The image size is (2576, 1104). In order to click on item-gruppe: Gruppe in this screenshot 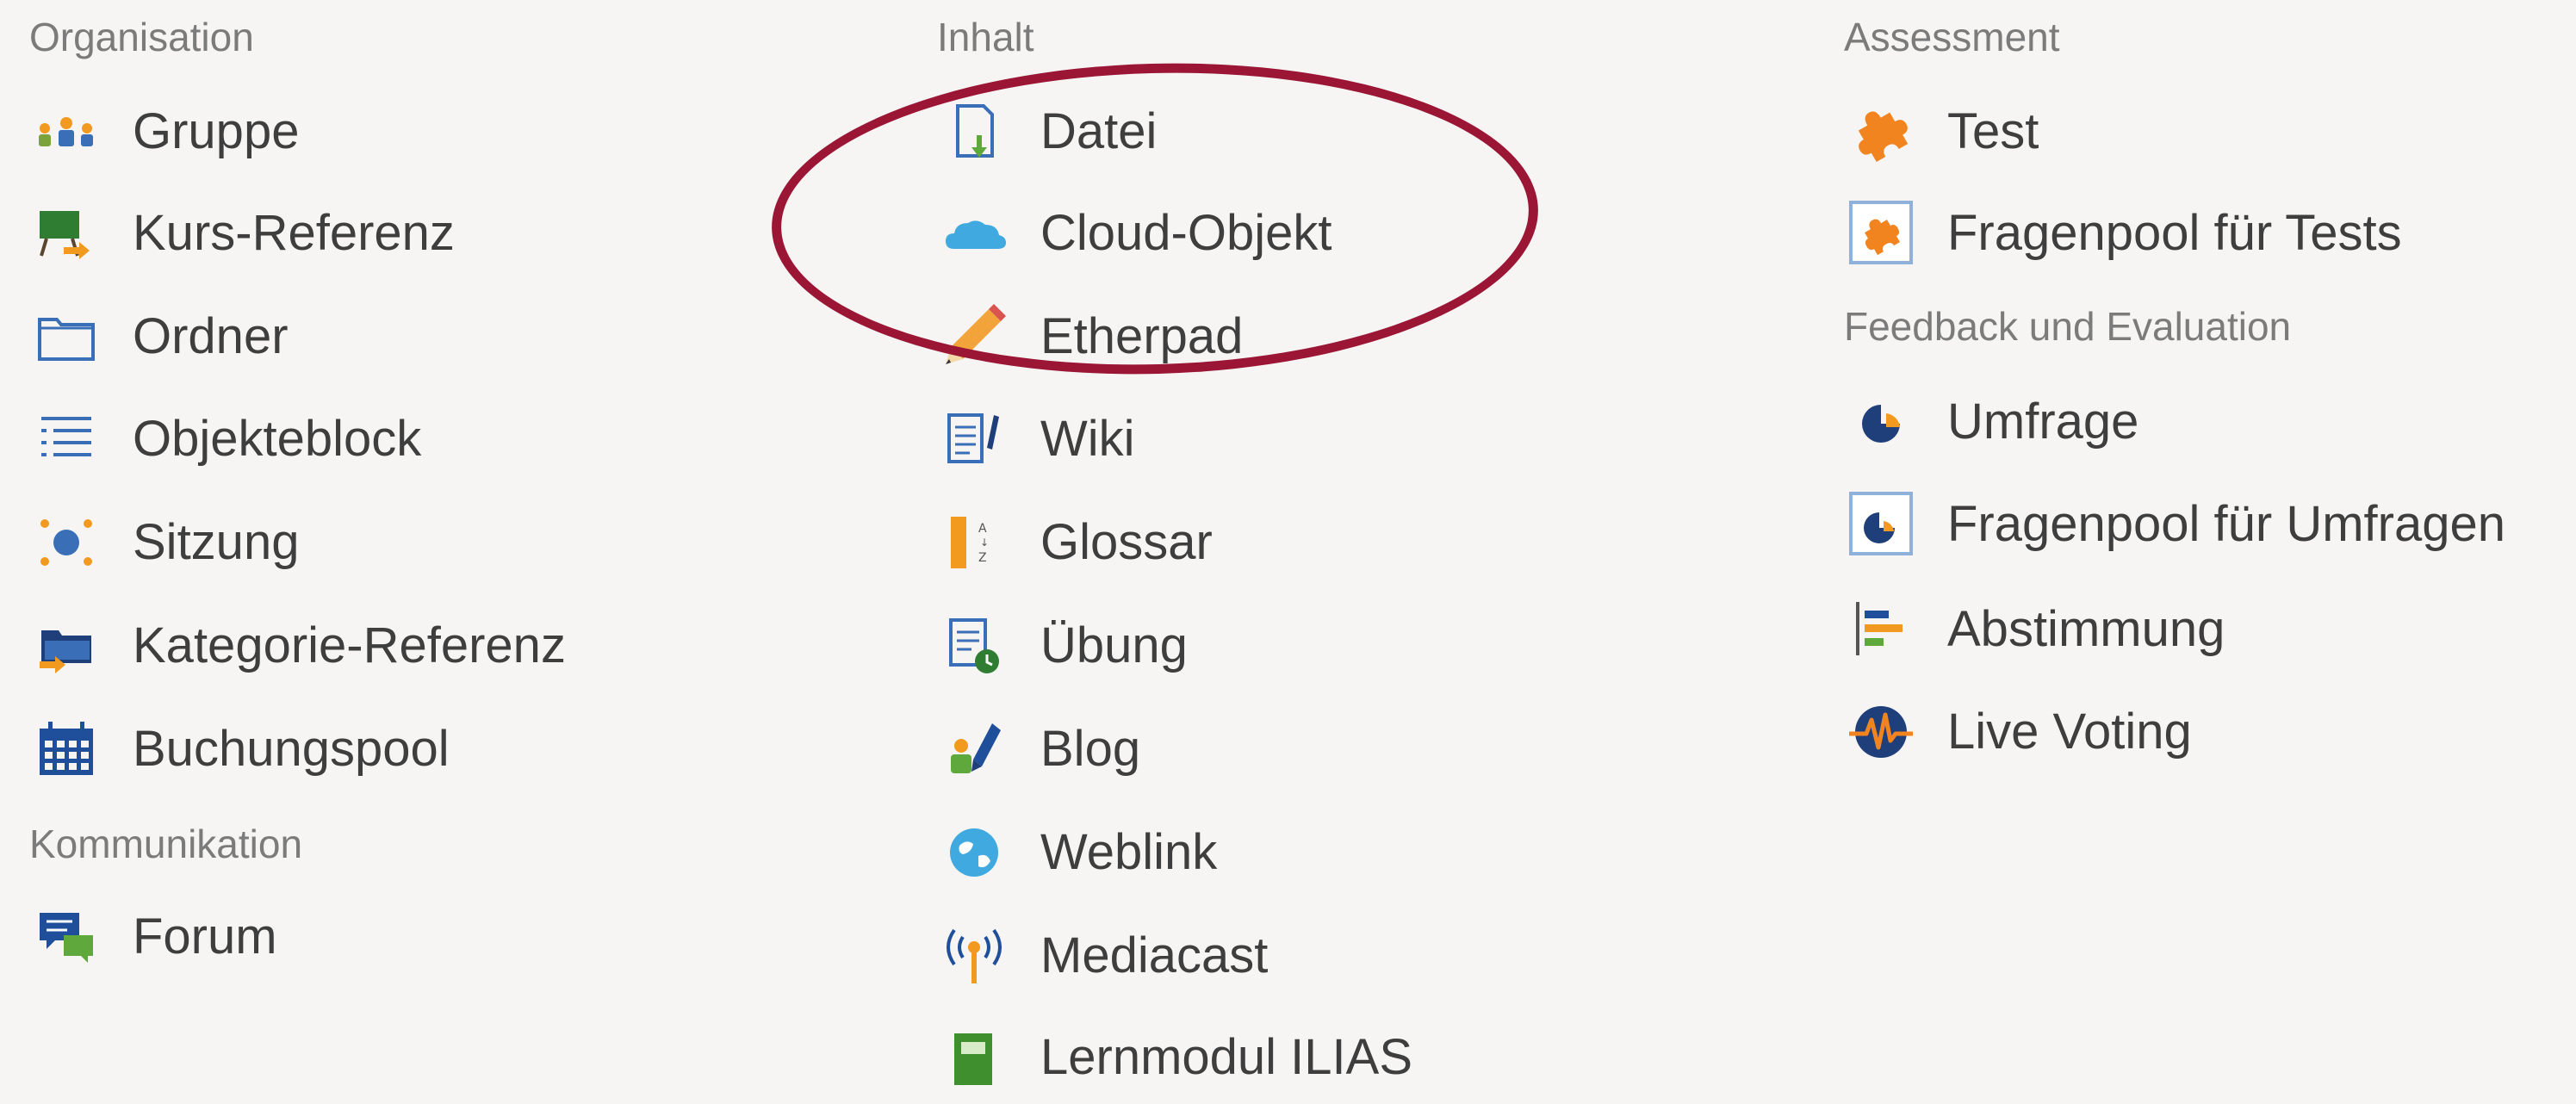, I will do `click(164, 131)`.